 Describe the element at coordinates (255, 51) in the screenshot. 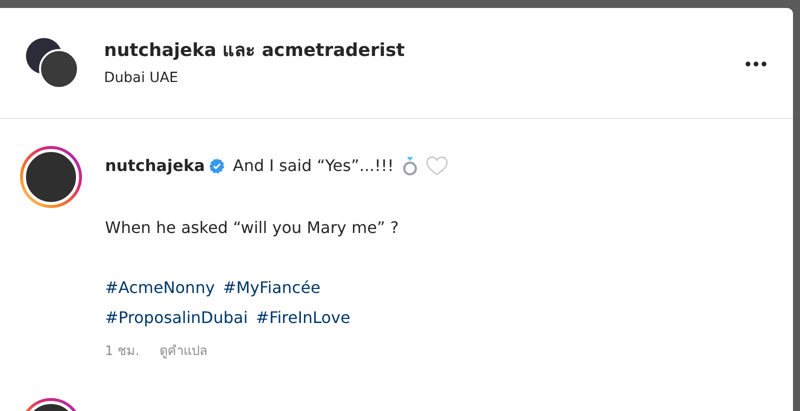

I see `post-title: nutchajeka และ acmetraderist` at that location.